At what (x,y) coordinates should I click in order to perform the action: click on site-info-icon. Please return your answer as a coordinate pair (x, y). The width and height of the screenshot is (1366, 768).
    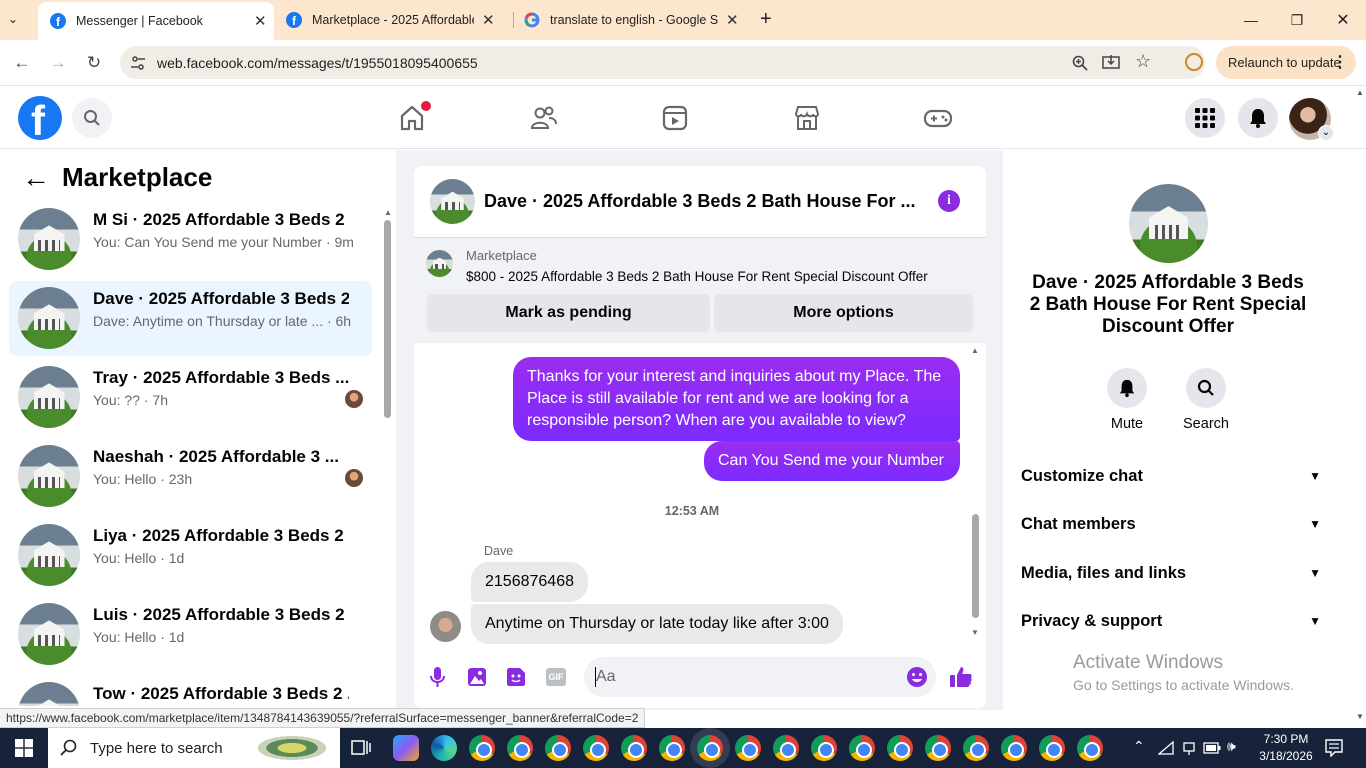
    Looking at the image, I should click on (138, 63).